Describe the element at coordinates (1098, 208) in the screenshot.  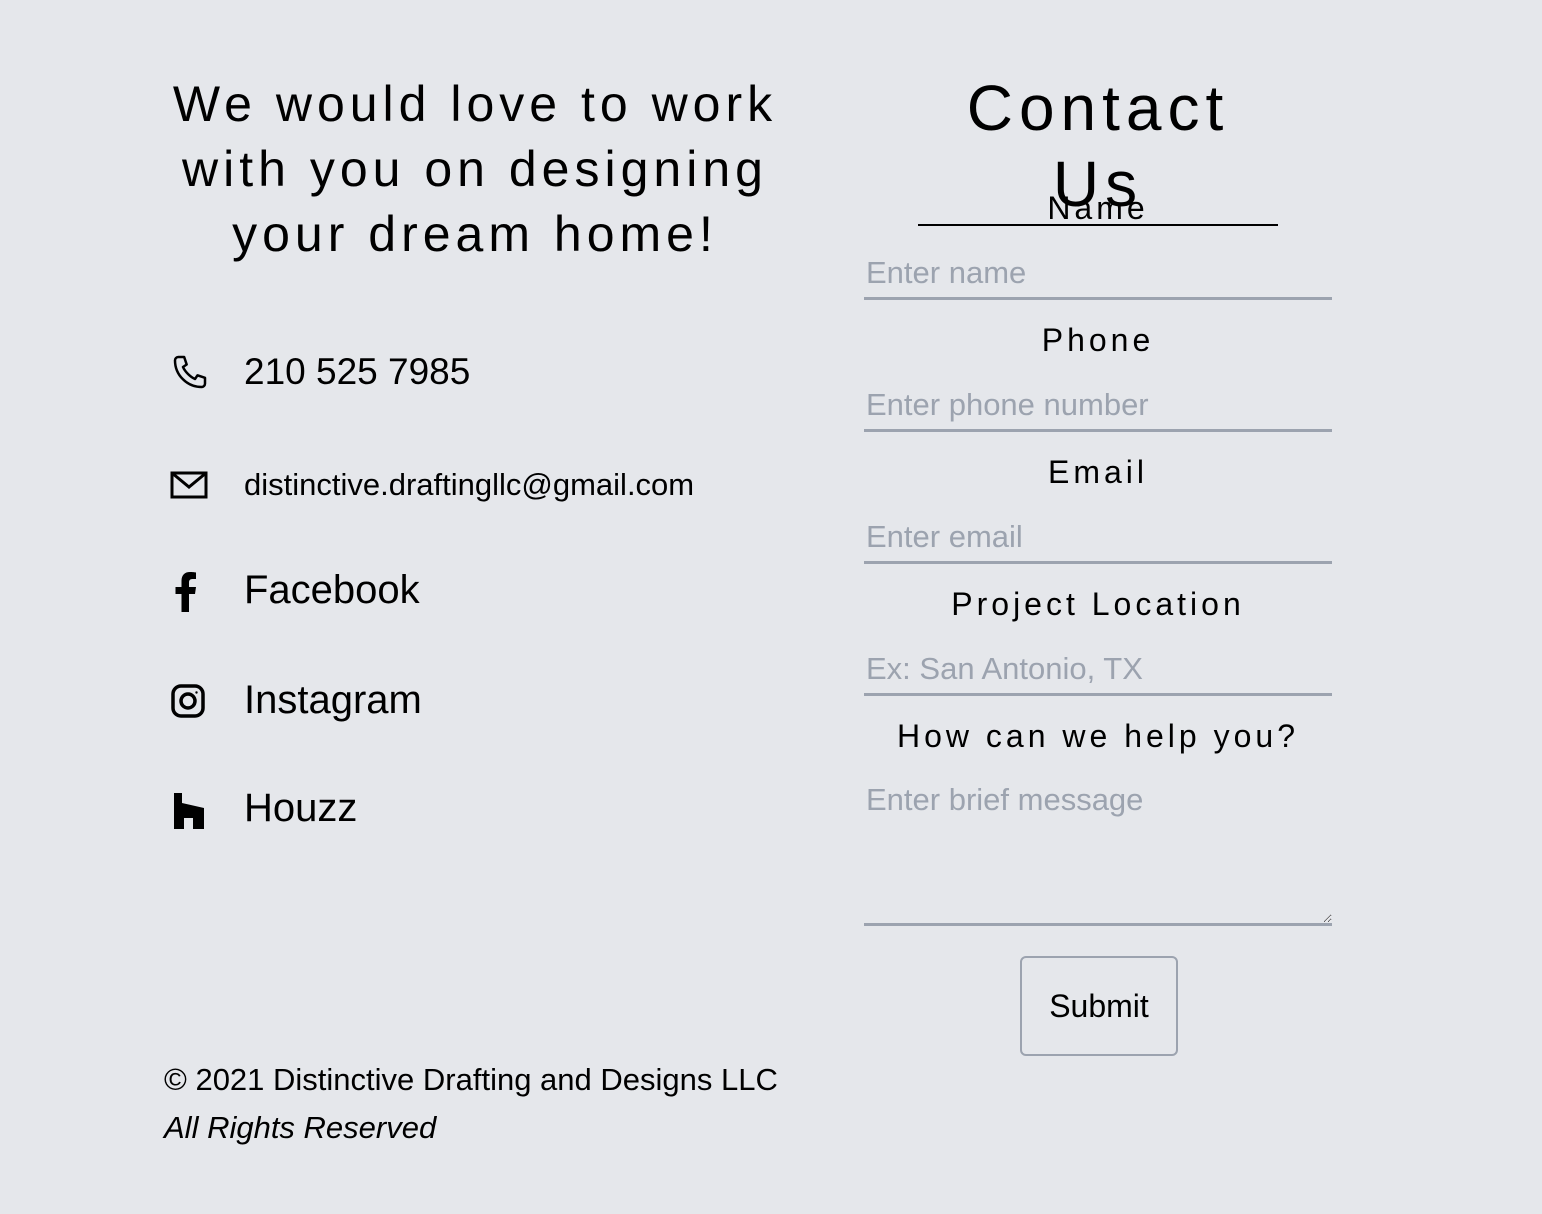
I see `name-label: Name` at that location.